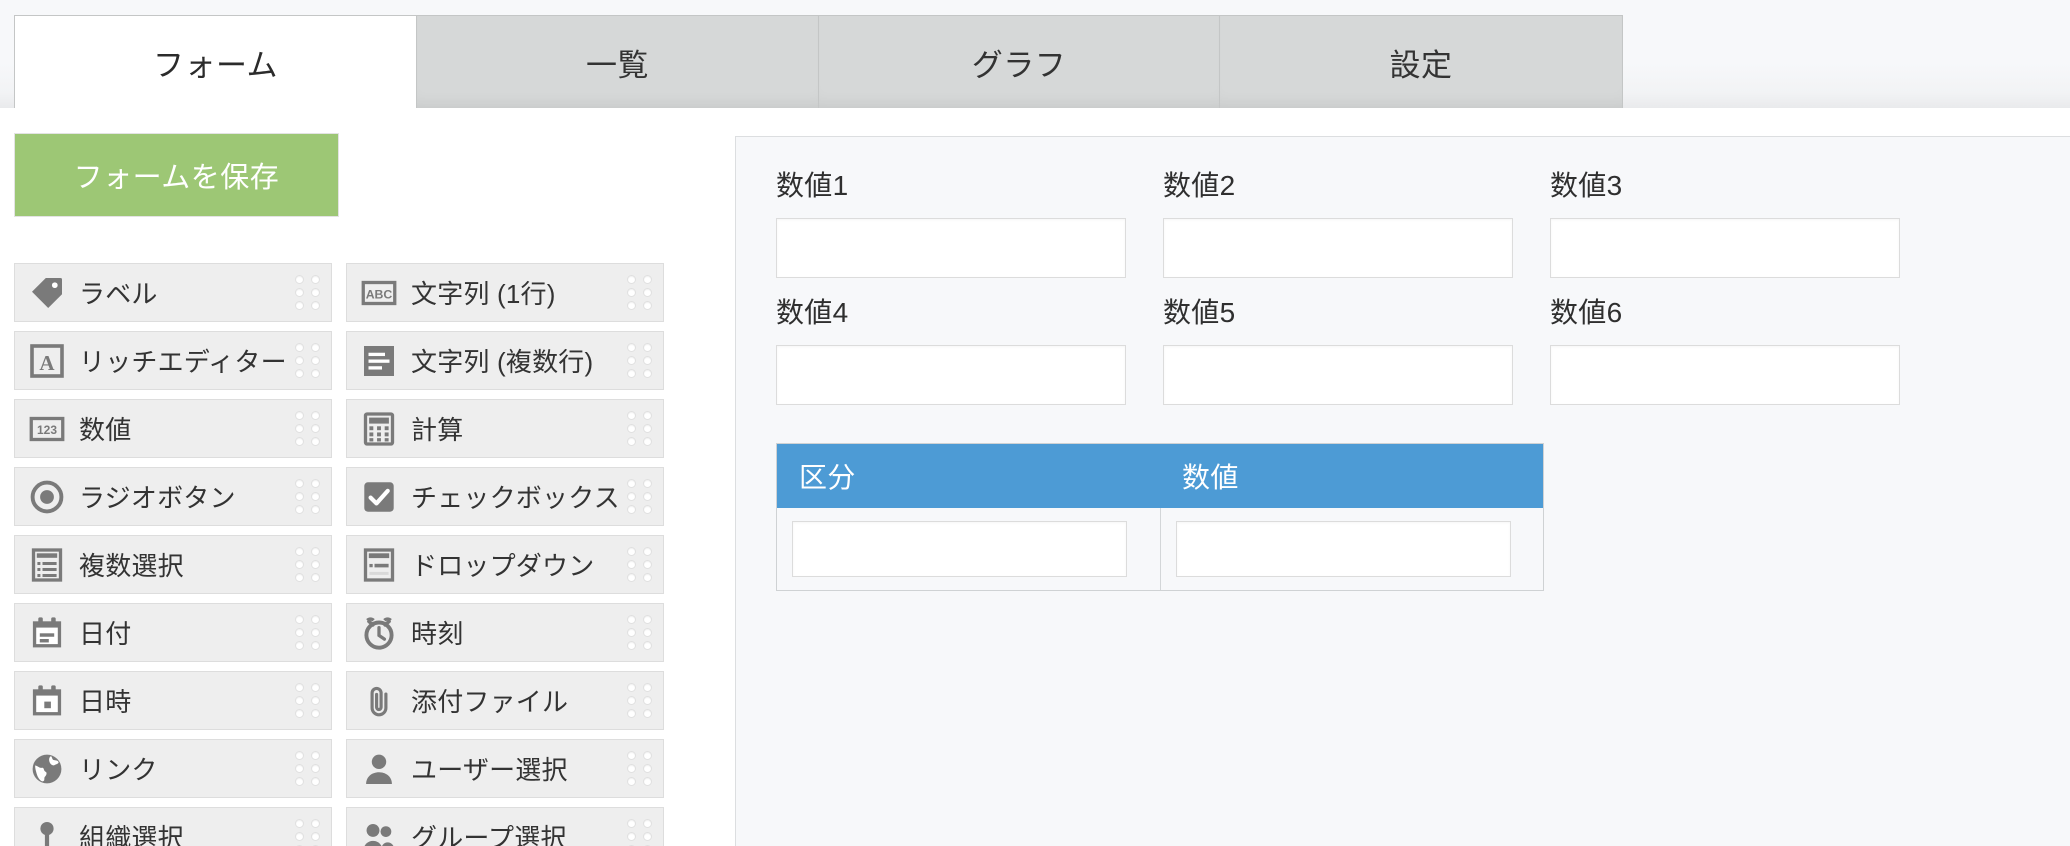  Describe the element at coordinates (1338, 374) in the screenshot. I see `form-field-suuchi5-input` at that location.